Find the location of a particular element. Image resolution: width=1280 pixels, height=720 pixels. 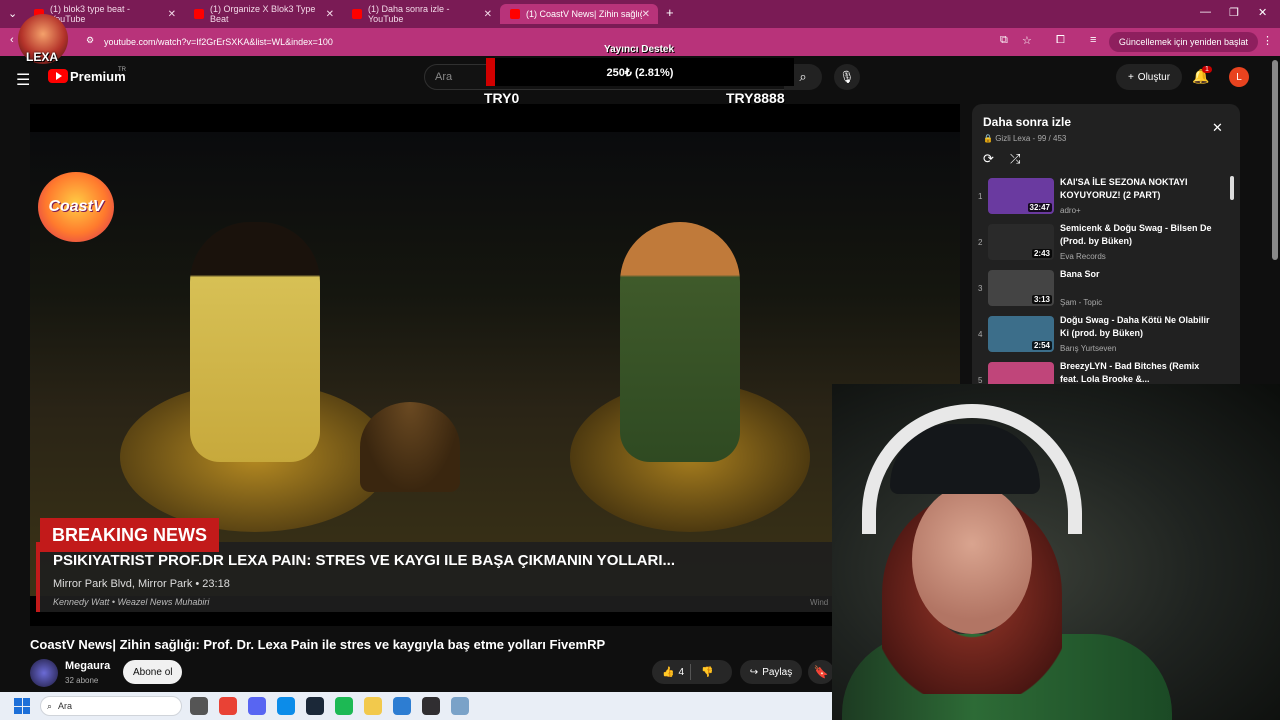

playlist-item-thumbnail is located at coordinates (1021, 374).